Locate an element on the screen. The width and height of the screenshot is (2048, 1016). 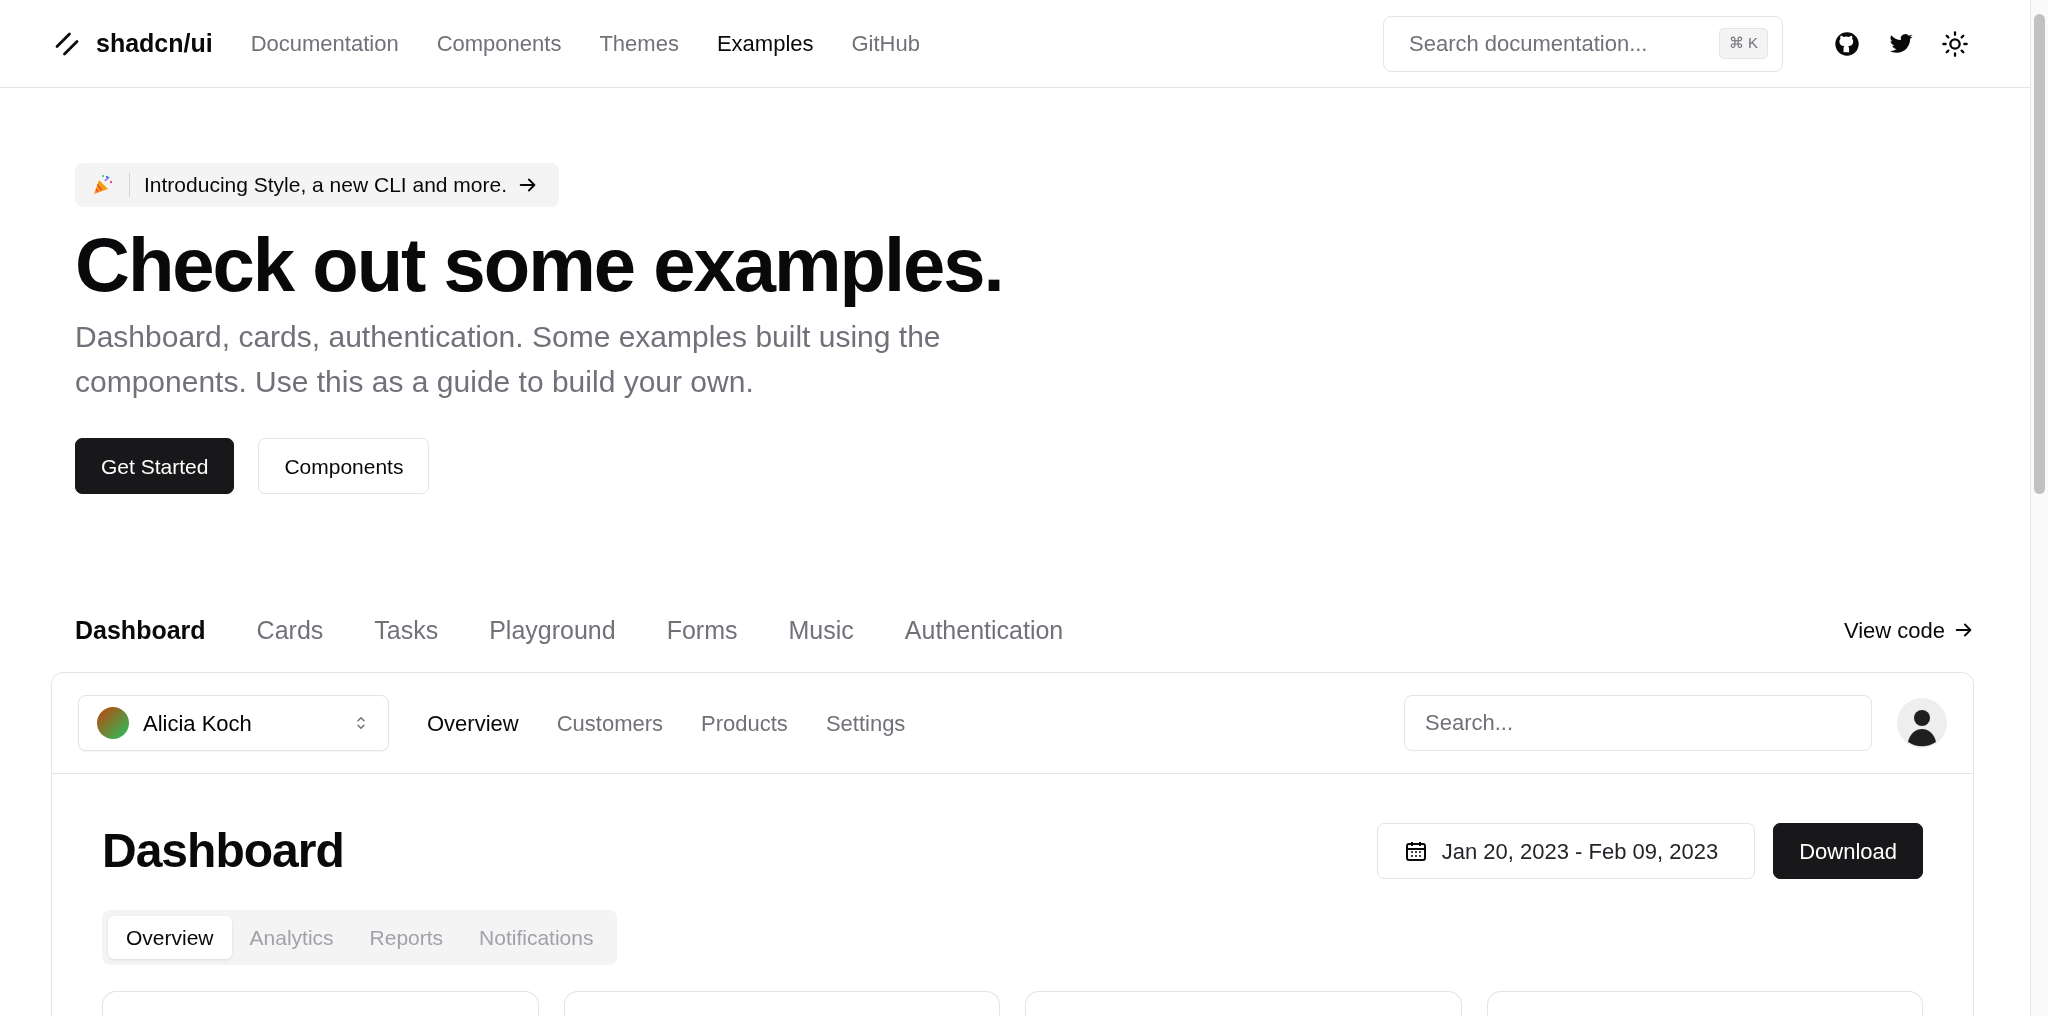
nav-link: GitHub is located at coordinates (885, 43).